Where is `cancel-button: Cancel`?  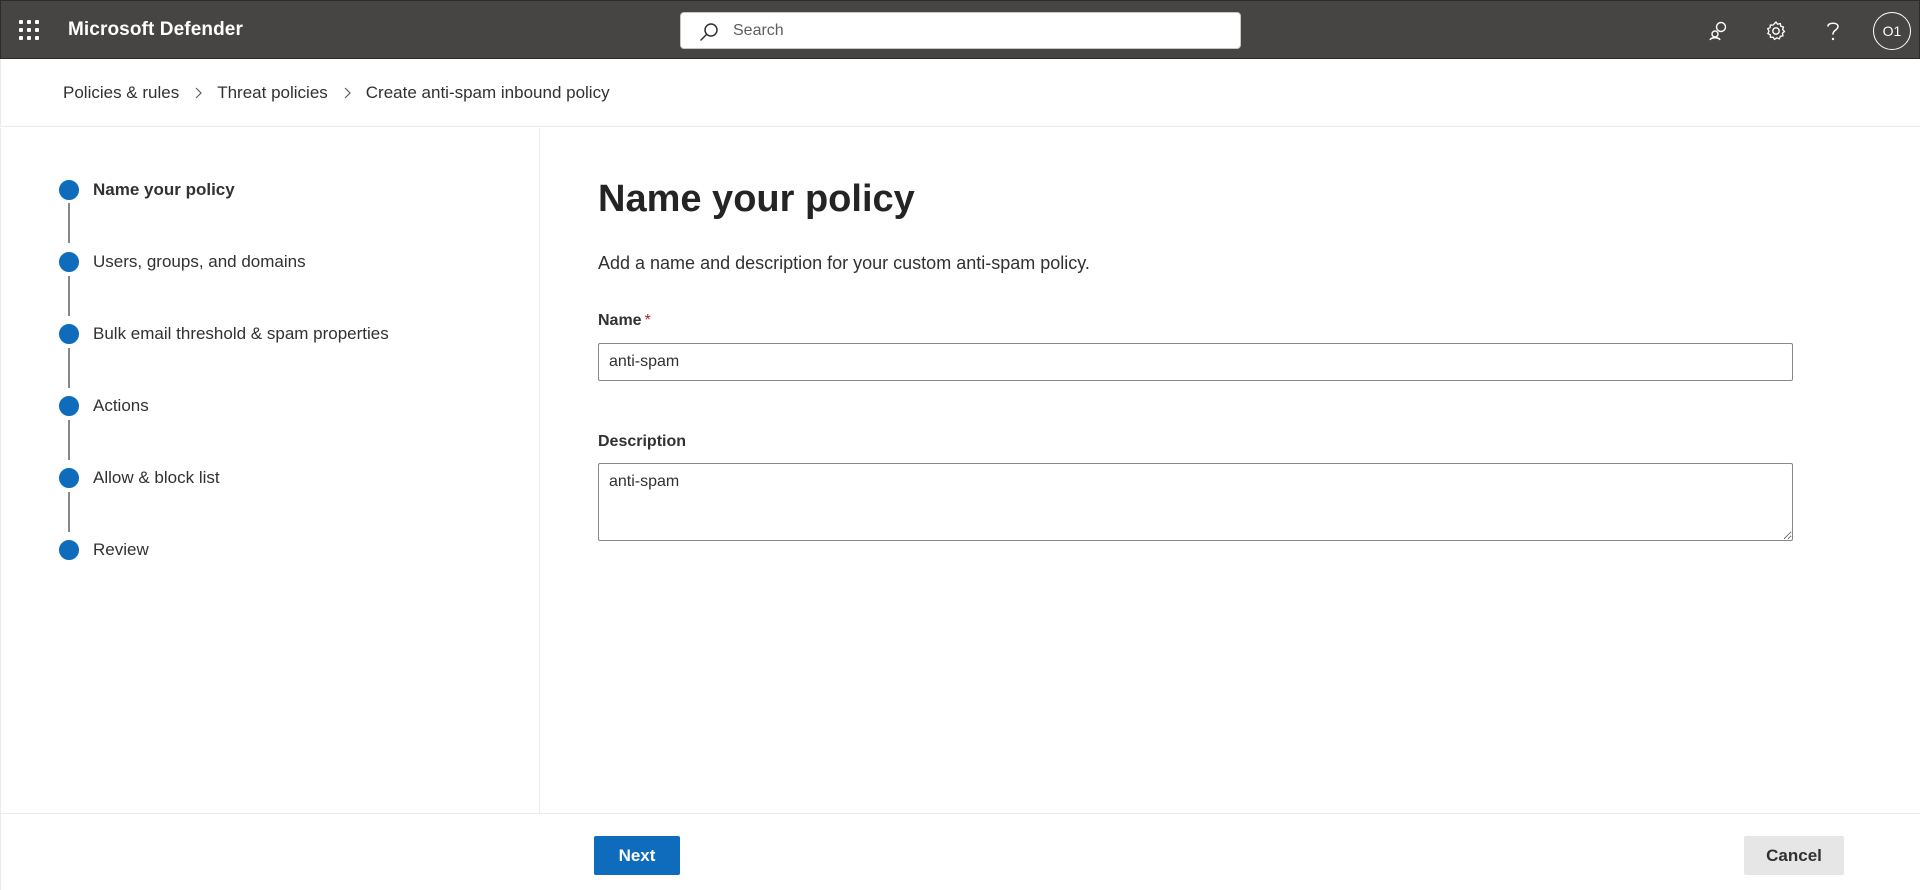
cancel-button: Cancel is located at coordinates (1794, 855).